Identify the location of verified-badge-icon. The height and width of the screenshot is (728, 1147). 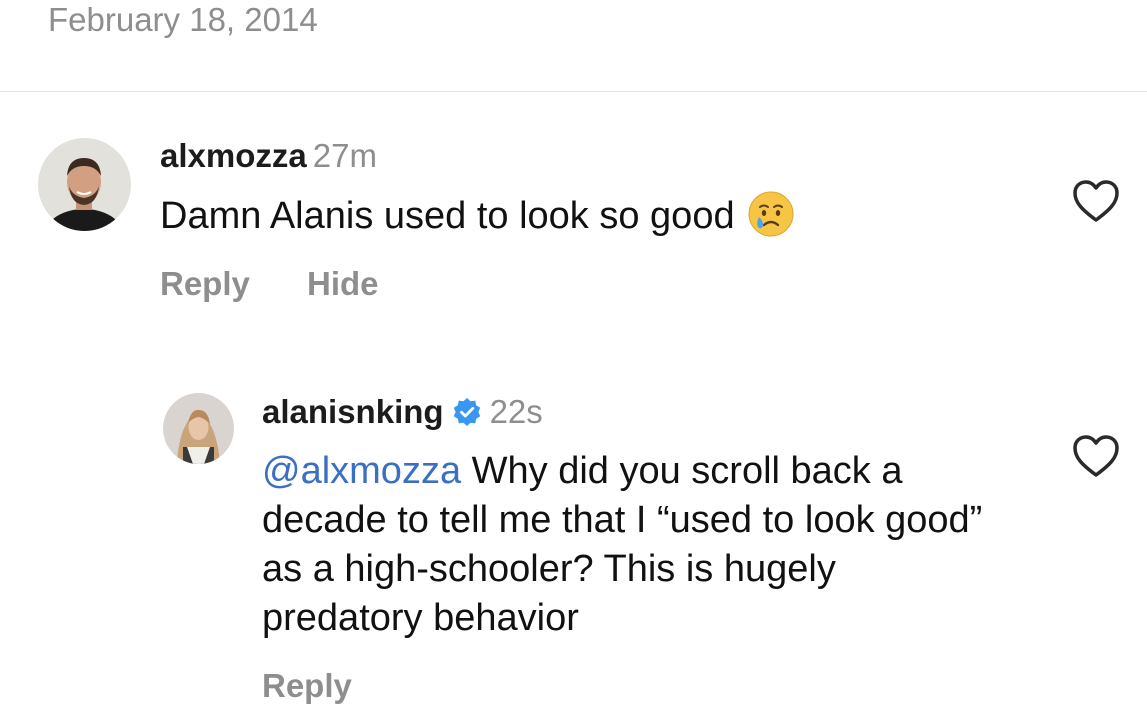
(467, 416).